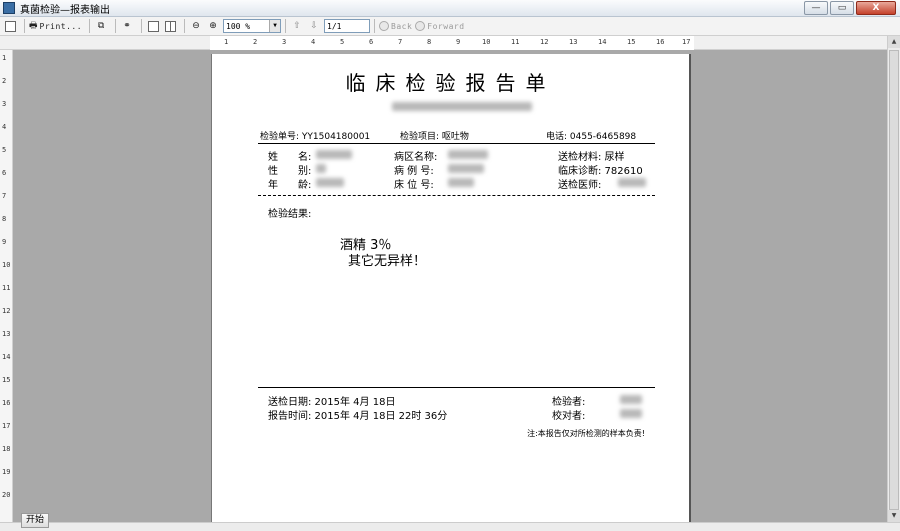  Describe the element at coordinates (153, 26) in the screenshot. I see `single-page-button` at that location.